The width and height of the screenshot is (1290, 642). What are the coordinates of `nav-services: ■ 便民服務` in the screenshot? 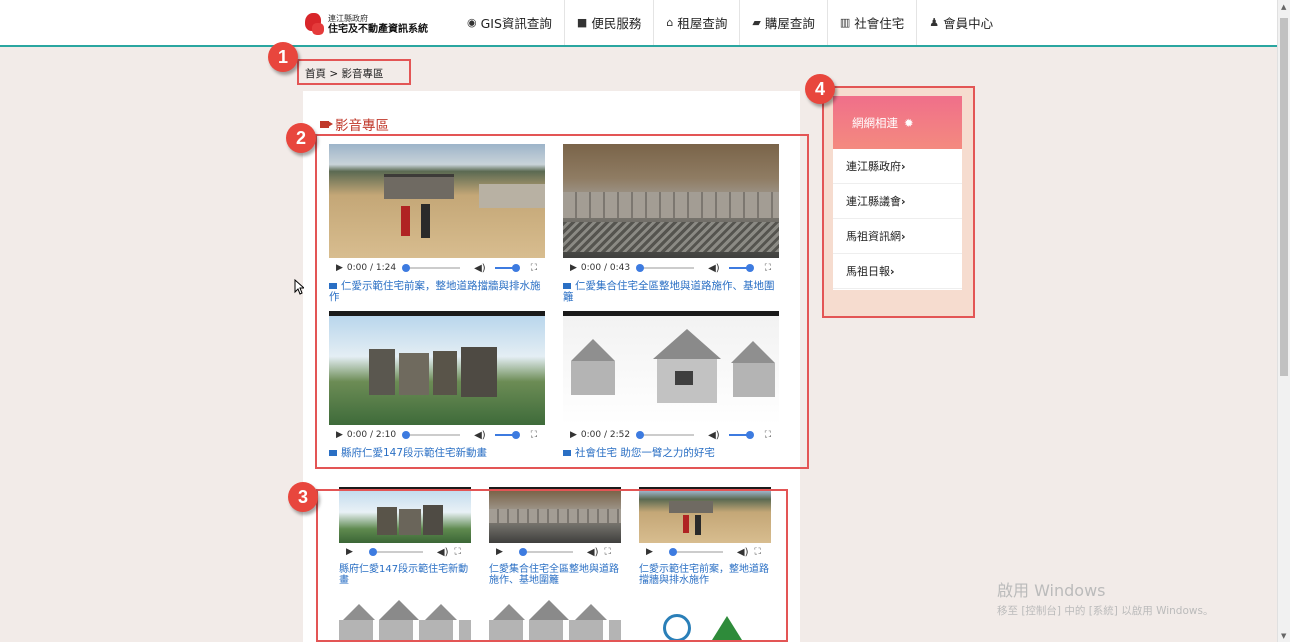 It's located at (610, 22).